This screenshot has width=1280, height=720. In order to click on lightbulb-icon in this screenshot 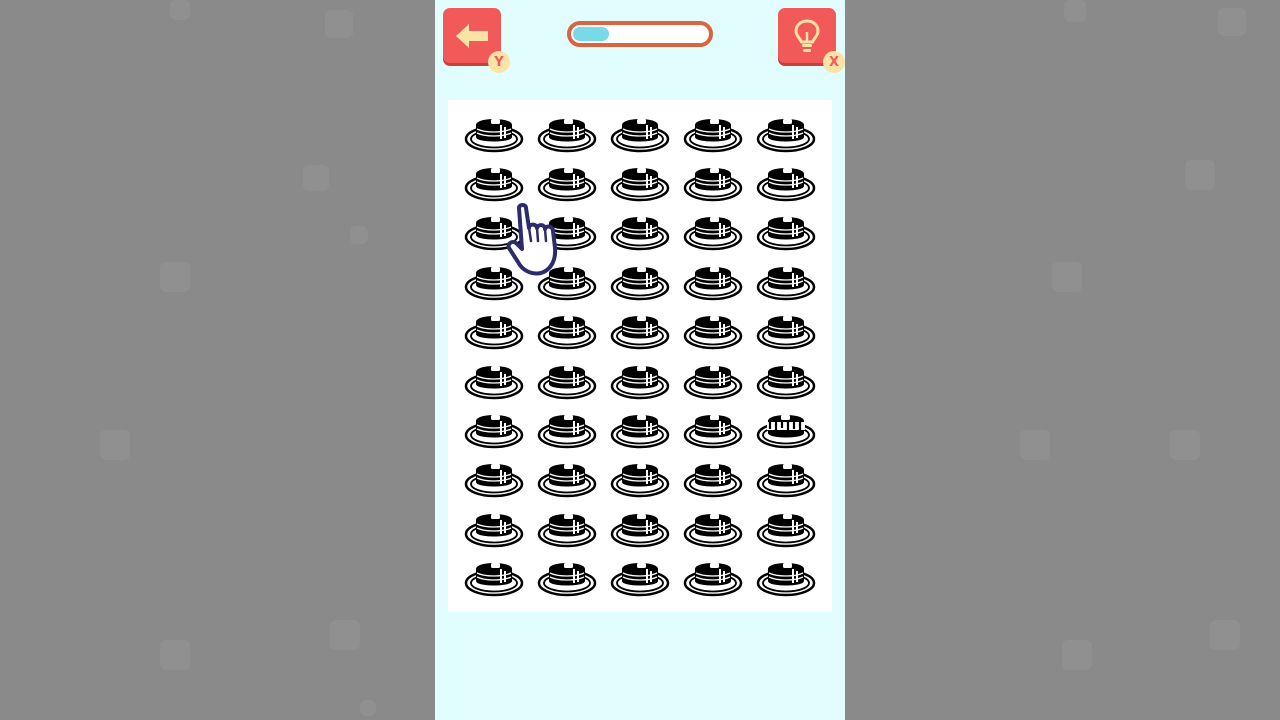, I will do `click(807, 35)`.